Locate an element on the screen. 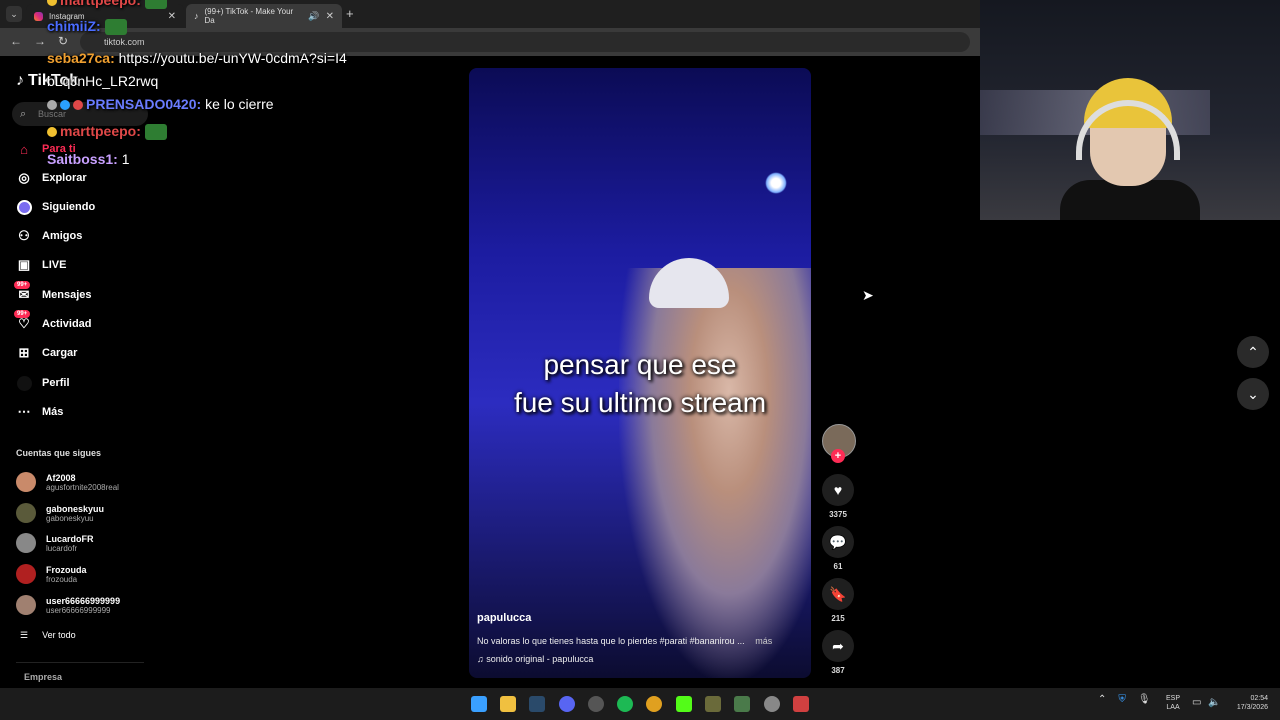  tab-search-button: ⌄ is located at coordinates (14, 14).